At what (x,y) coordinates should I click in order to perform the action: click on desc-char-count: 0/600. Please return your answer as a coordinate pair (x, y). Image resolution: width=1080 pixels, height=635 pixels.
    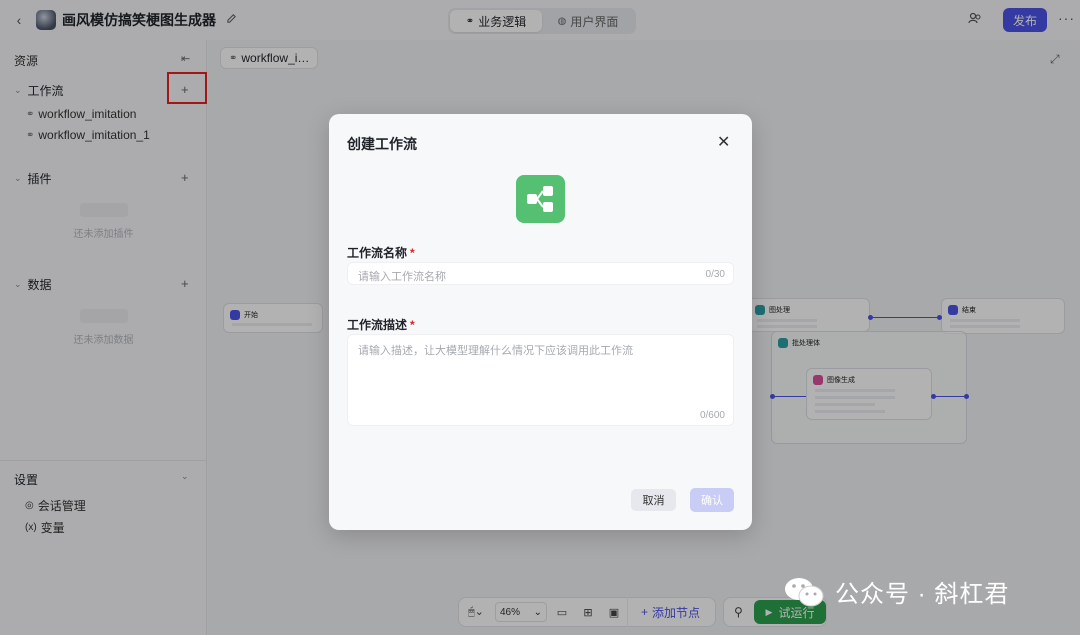
    Looking at the image, I should click on (712, 415).